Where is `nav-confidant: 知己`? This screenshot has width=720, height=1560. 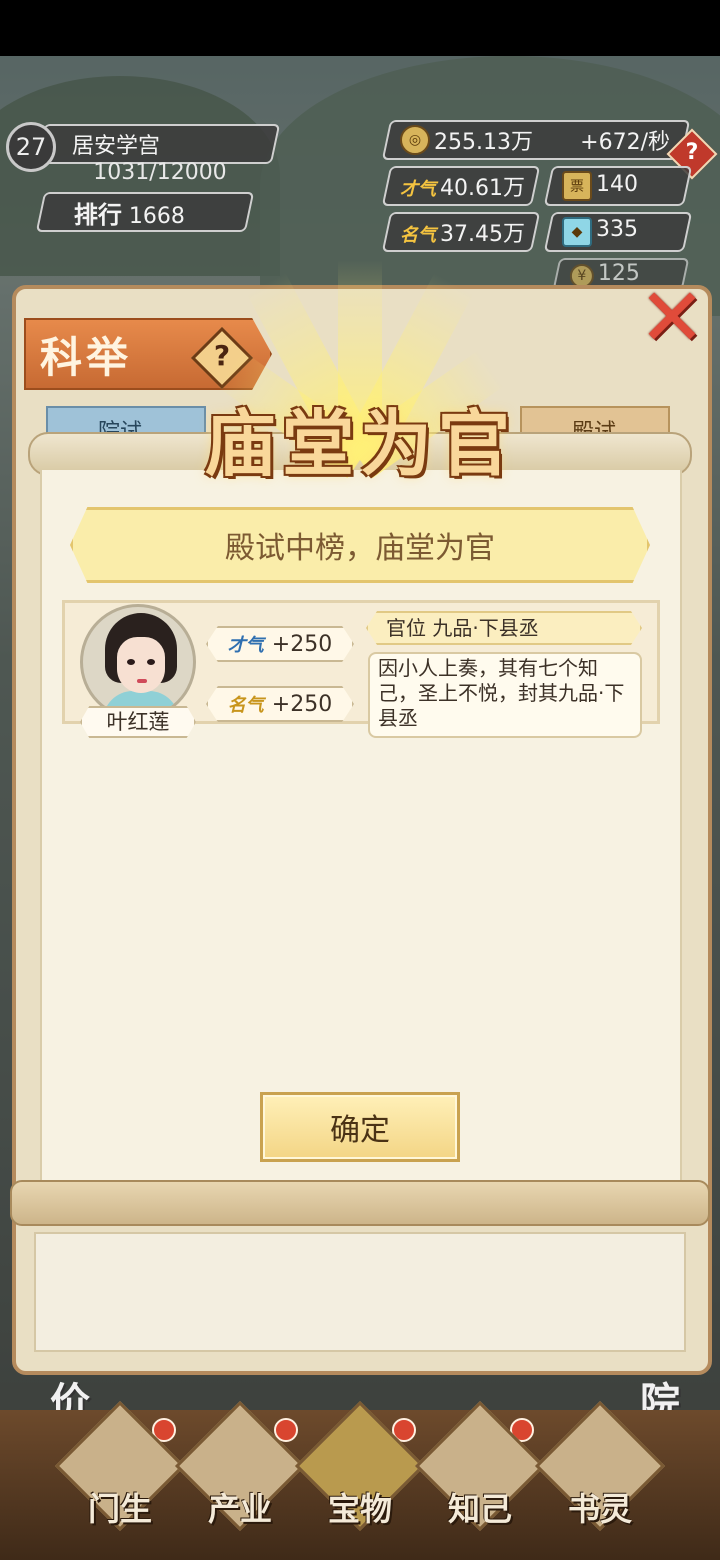 nav-confidant: 知己 is located at coordinates (480, 1470).